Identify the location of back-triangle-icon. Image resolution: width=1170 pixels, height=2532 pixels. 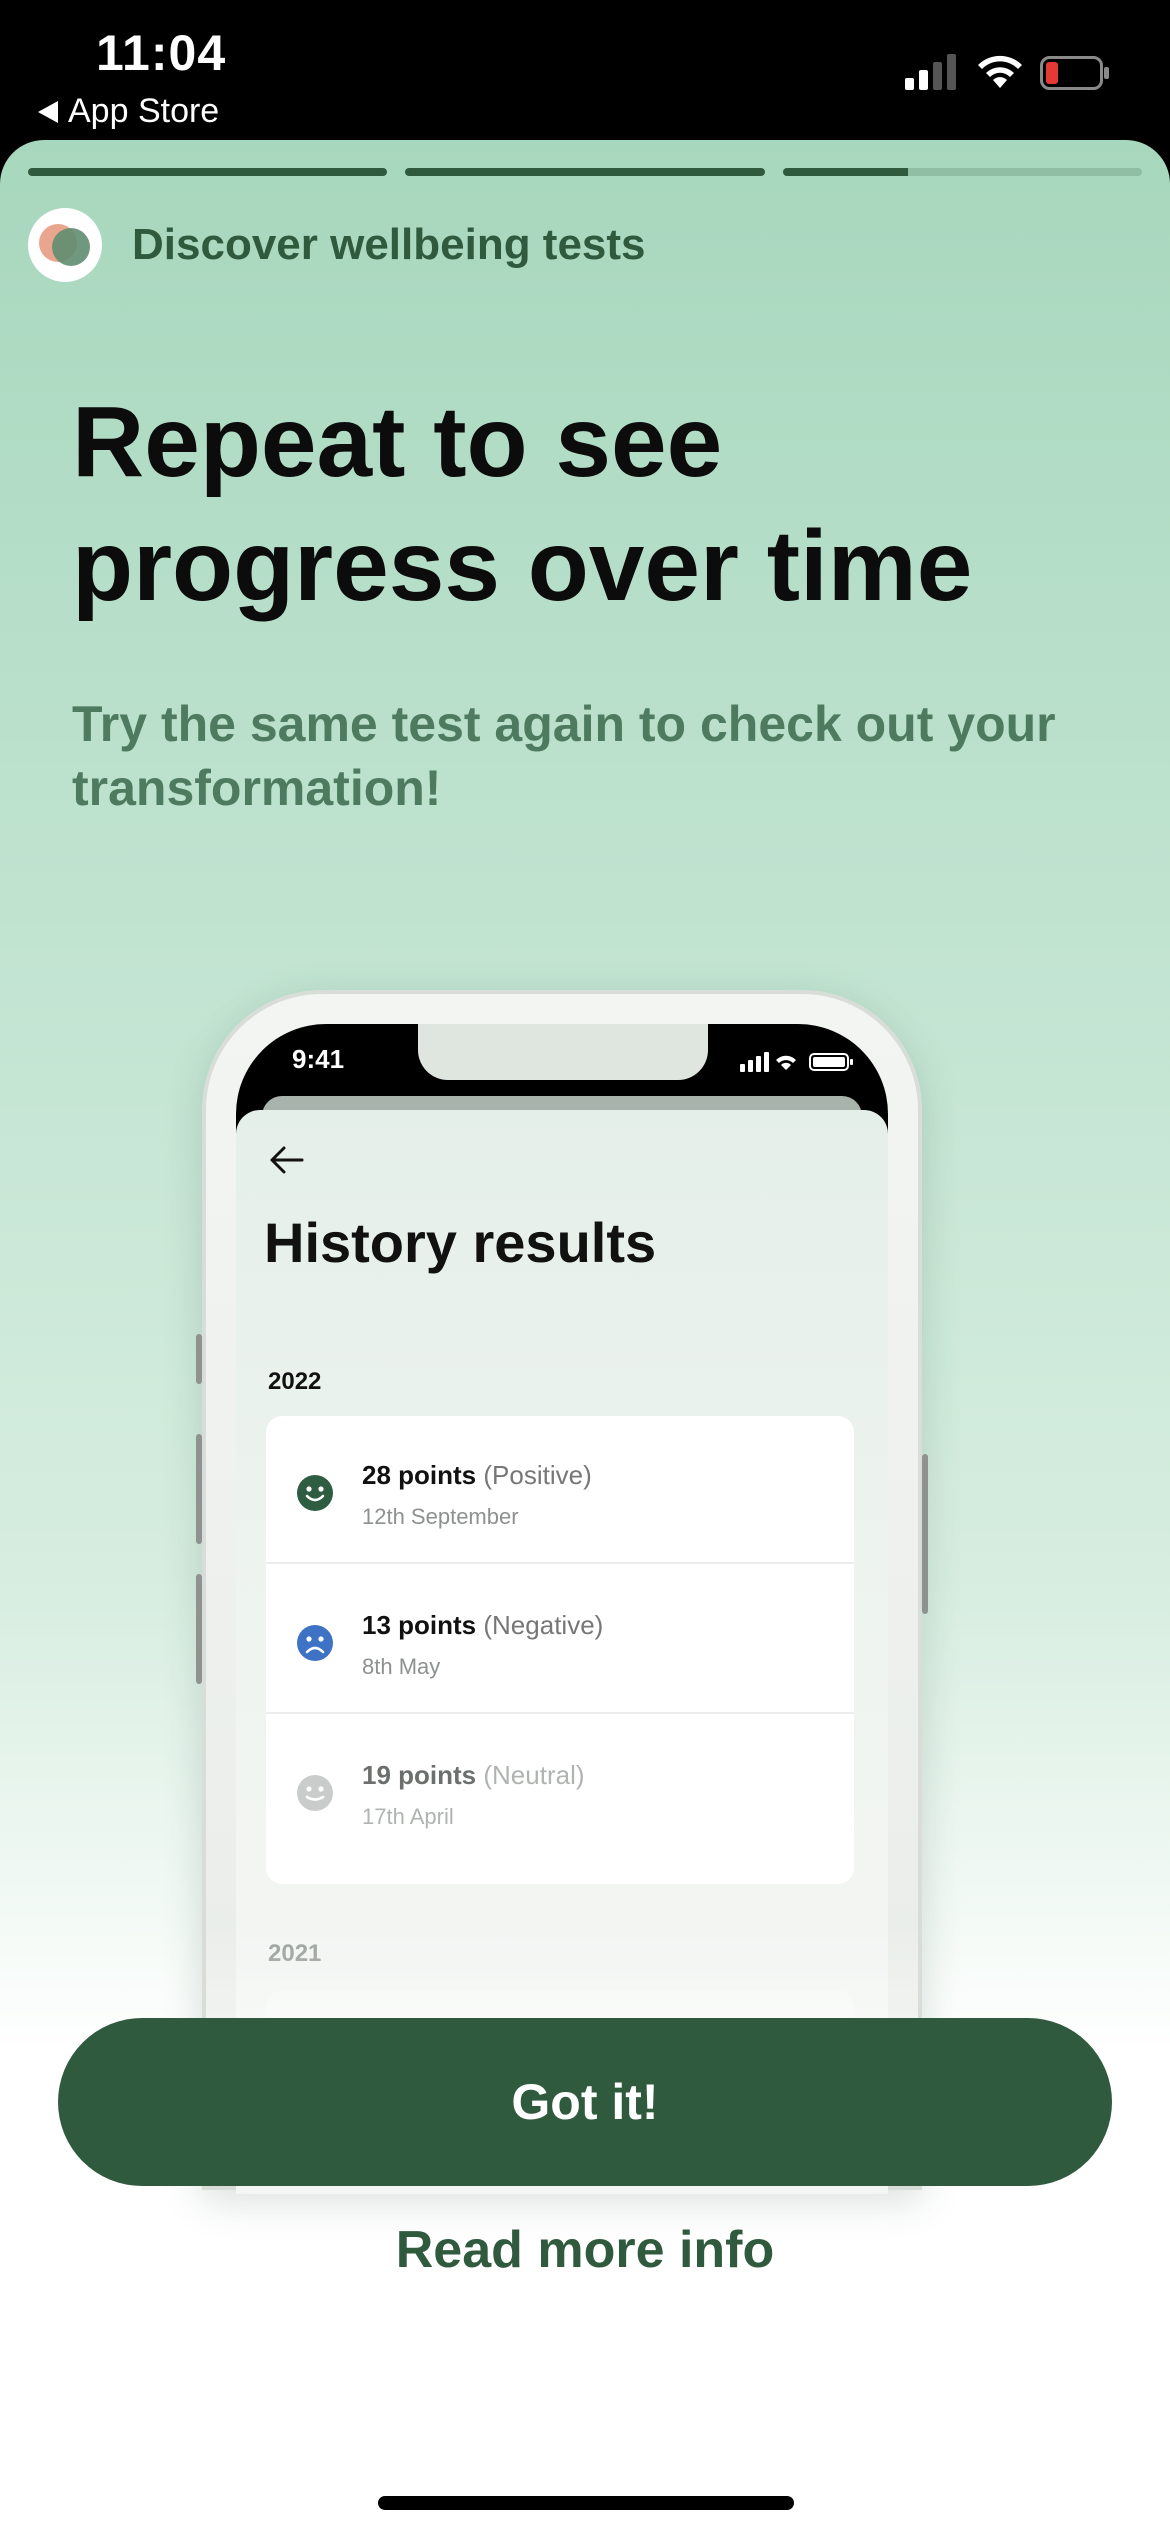
(48, 111).